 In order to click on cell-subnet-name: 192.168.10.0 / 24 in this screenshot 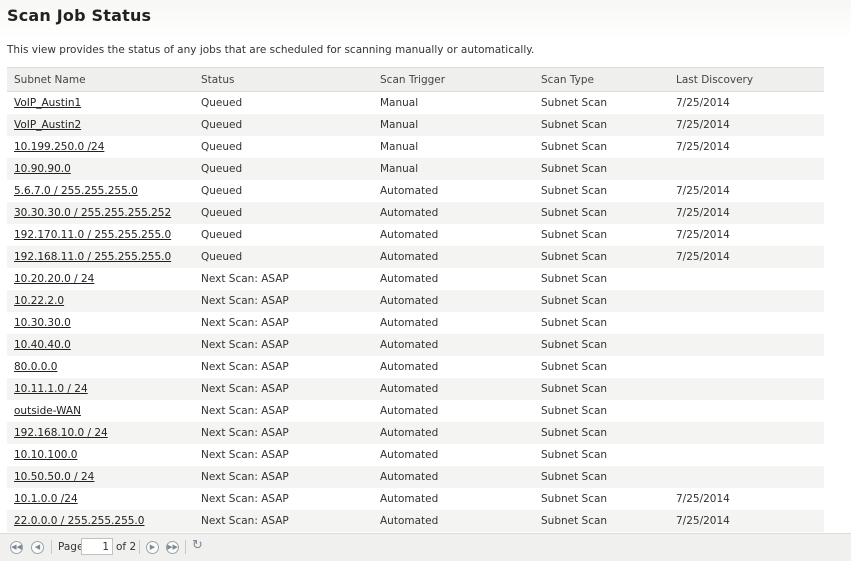, I will do `click(100, 433)`.